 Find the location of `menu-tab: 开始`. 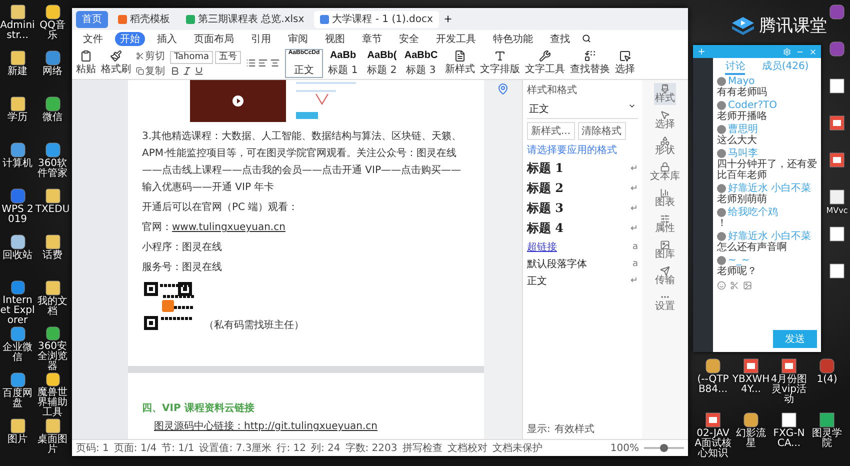

menu-tab: 开始 is located at coordinates (130, 39).